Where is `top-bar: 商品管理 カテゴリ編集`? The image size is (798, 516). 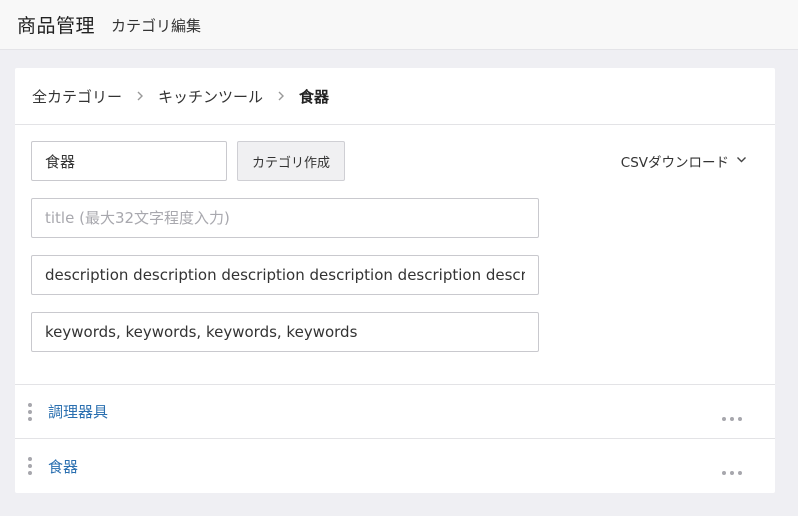 top-bar: 商品管理 カテゴリ編集 is located at coordinates (399, 25).